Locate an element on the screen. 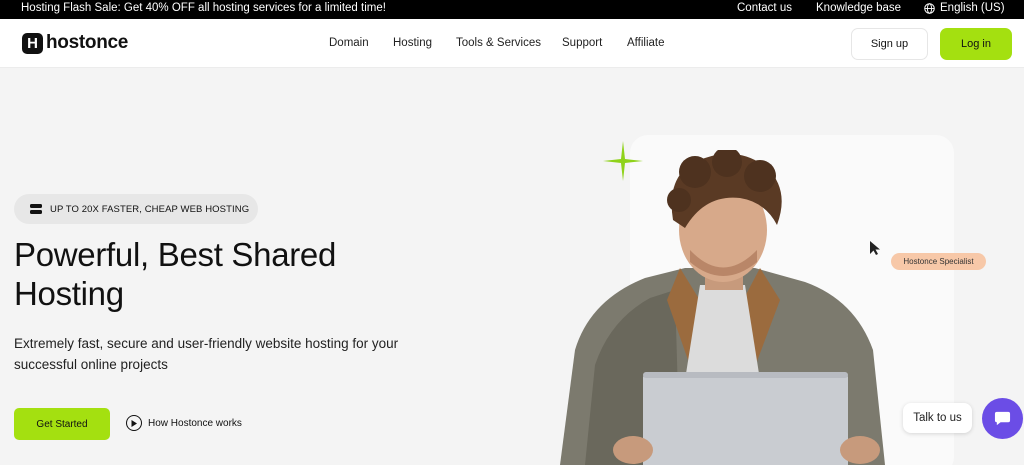  specialist-tag: Hostonce Specialist is located at coordinates (938, 261).